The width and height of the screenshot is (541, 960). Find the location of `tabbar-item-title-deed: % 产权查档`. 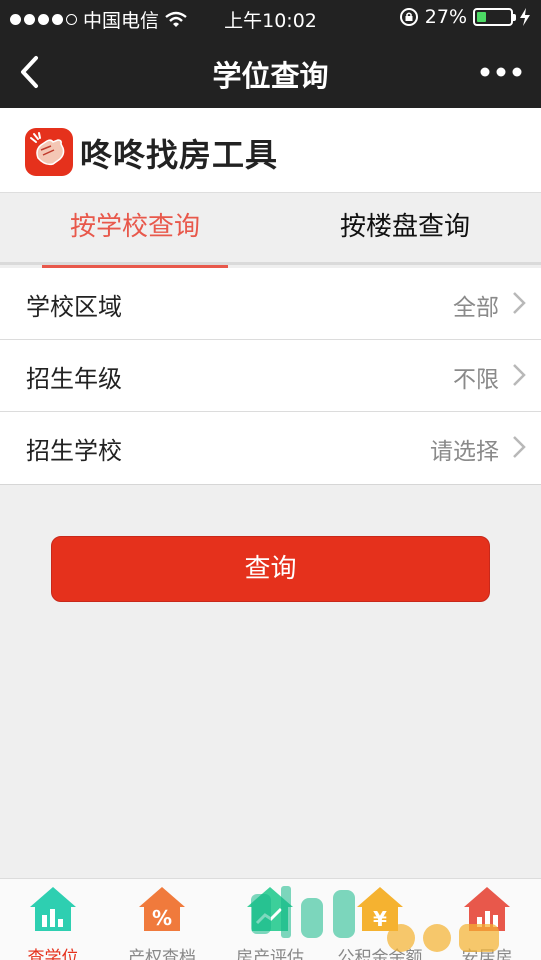

tabbar-item-title-deed: % 产权查档 is located at coordinates (162, 922).